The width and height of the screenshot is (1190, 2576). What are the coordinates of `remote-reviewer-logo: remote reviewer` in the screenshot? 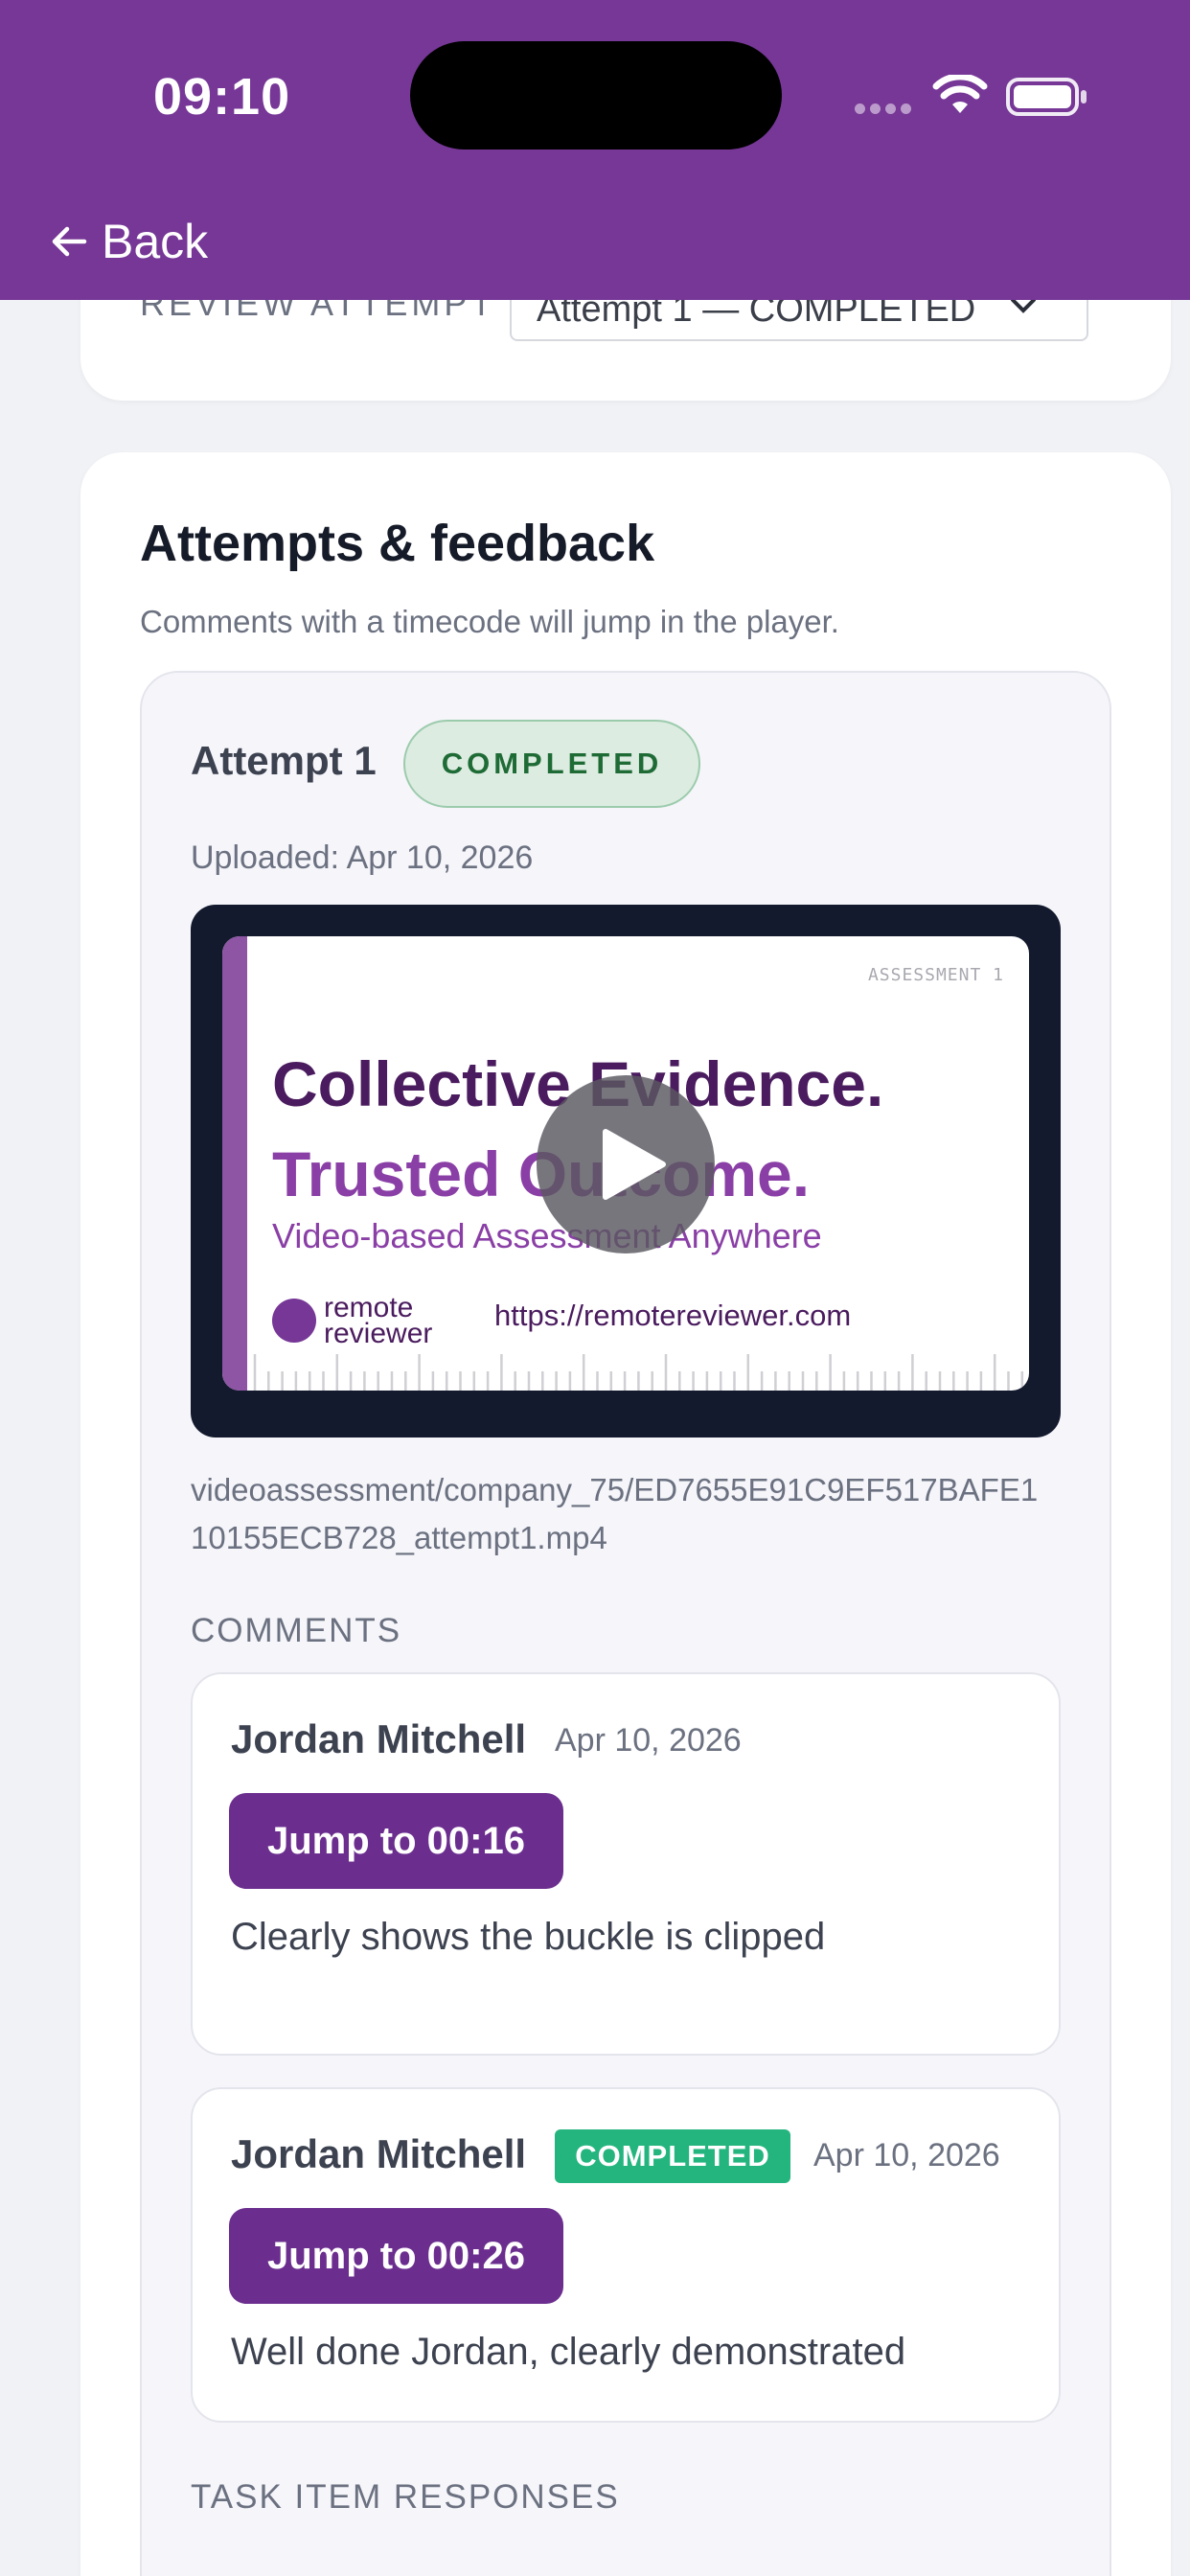 It's located at (352, 1320).